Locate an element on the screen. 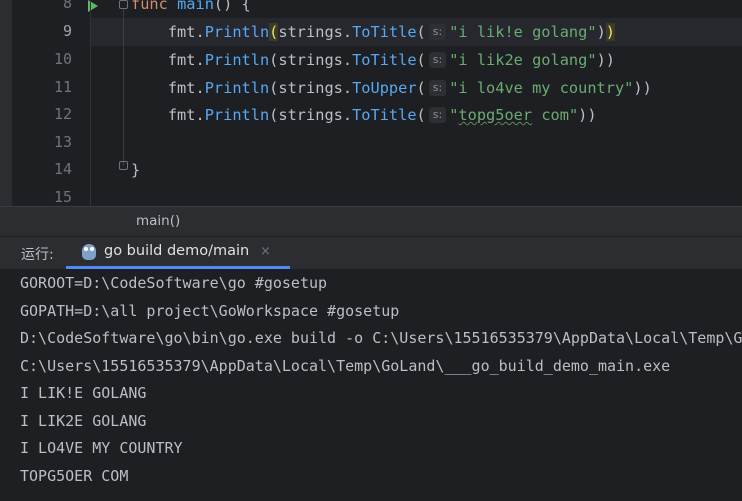 This screenshot has width=742, height=501. closing-brace: } is located at coordinates (136, 170).